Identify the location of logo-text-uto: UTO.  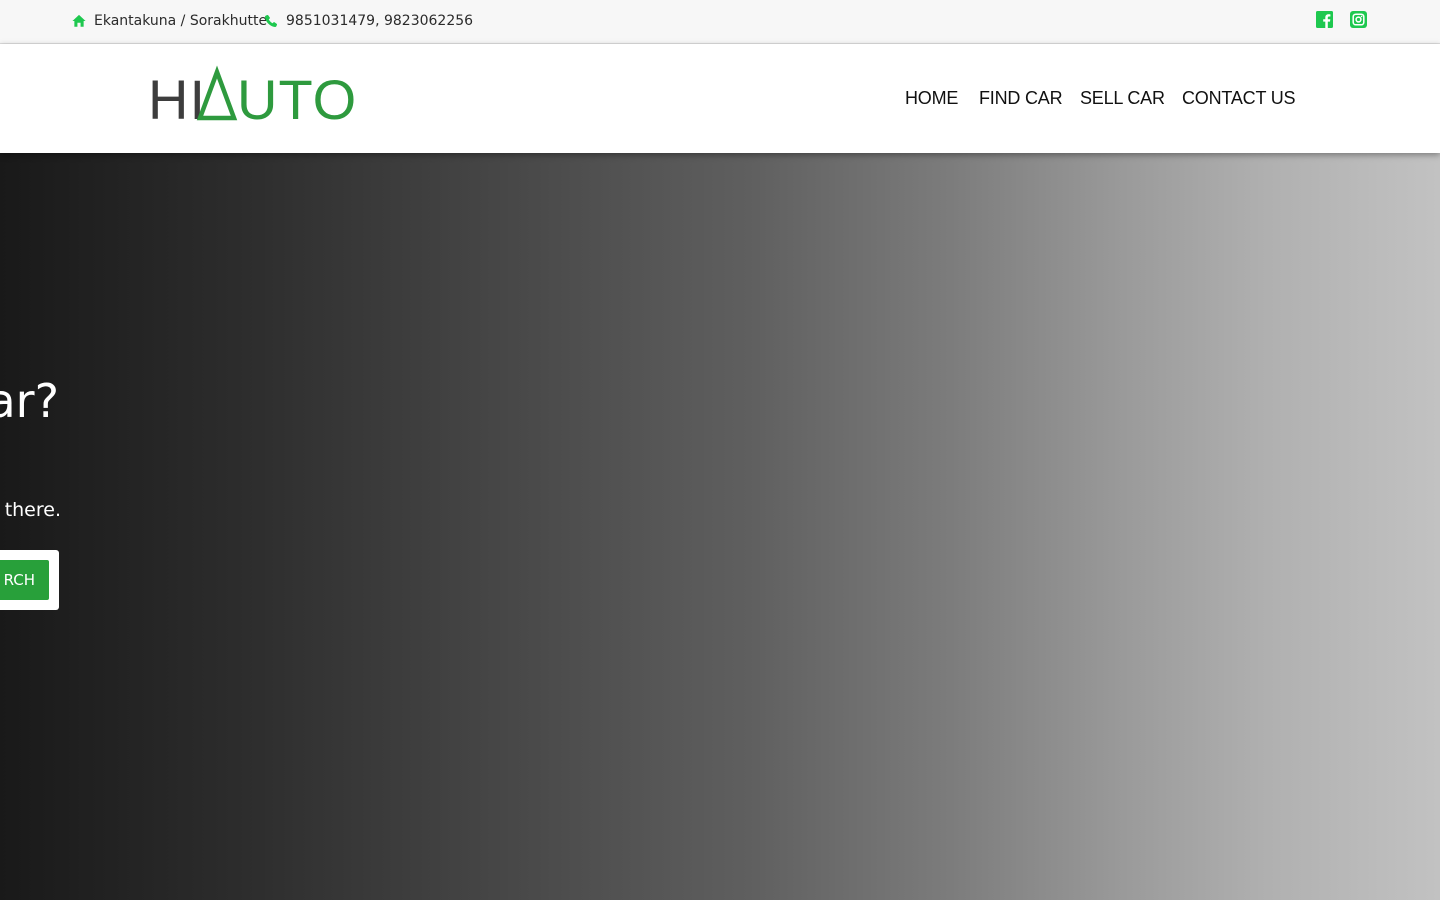
(297, 99).